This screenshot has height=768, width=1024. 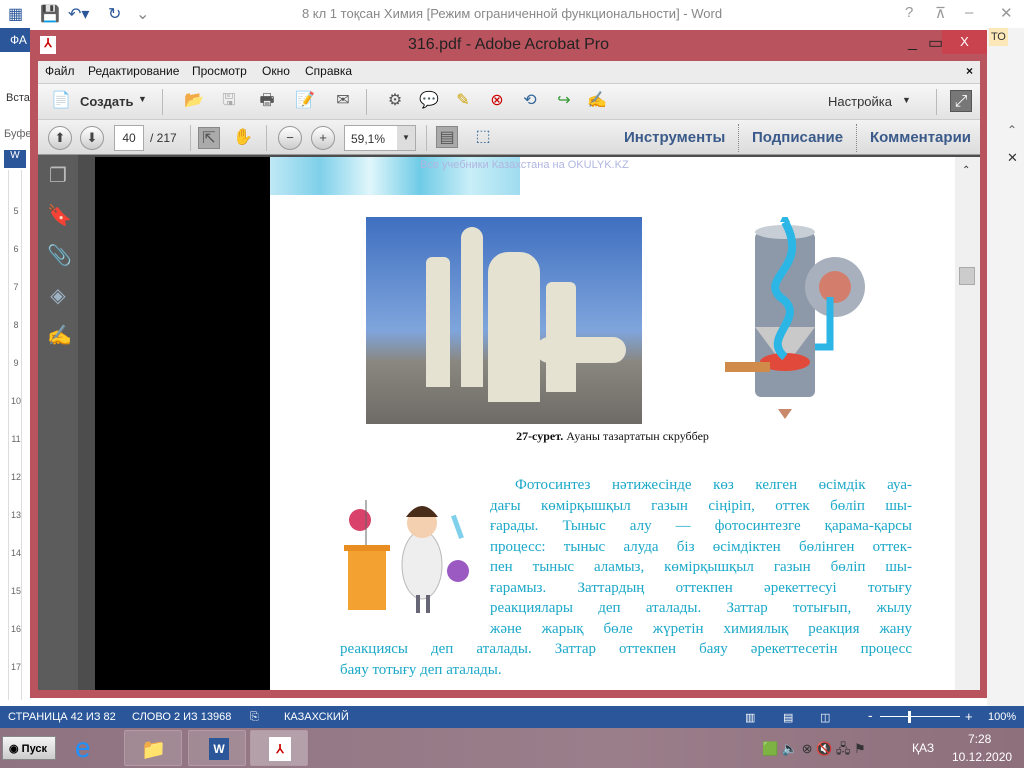 I want to click on print-icon: 🖶, so click(x=267, y=101).